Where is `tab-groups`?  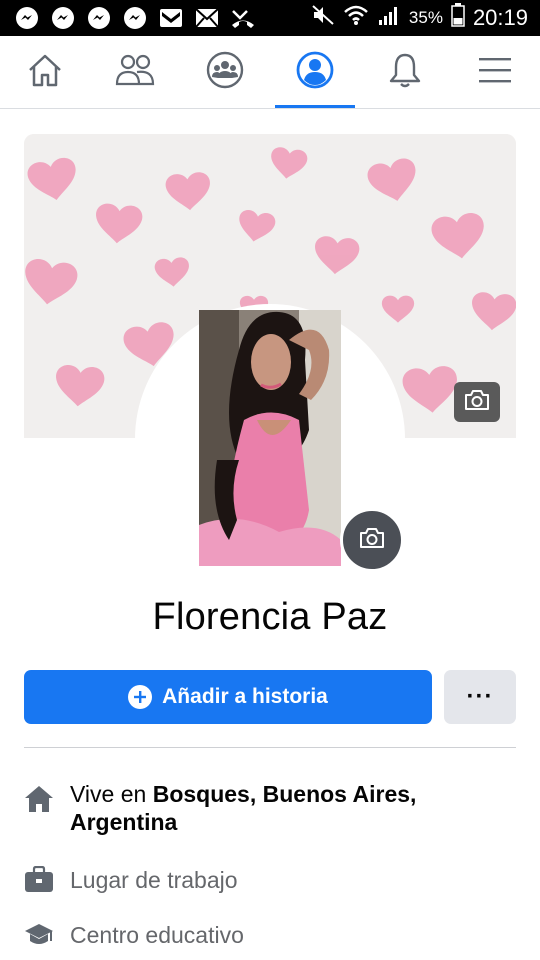 tab-groups is located at coordinates (225, 72).